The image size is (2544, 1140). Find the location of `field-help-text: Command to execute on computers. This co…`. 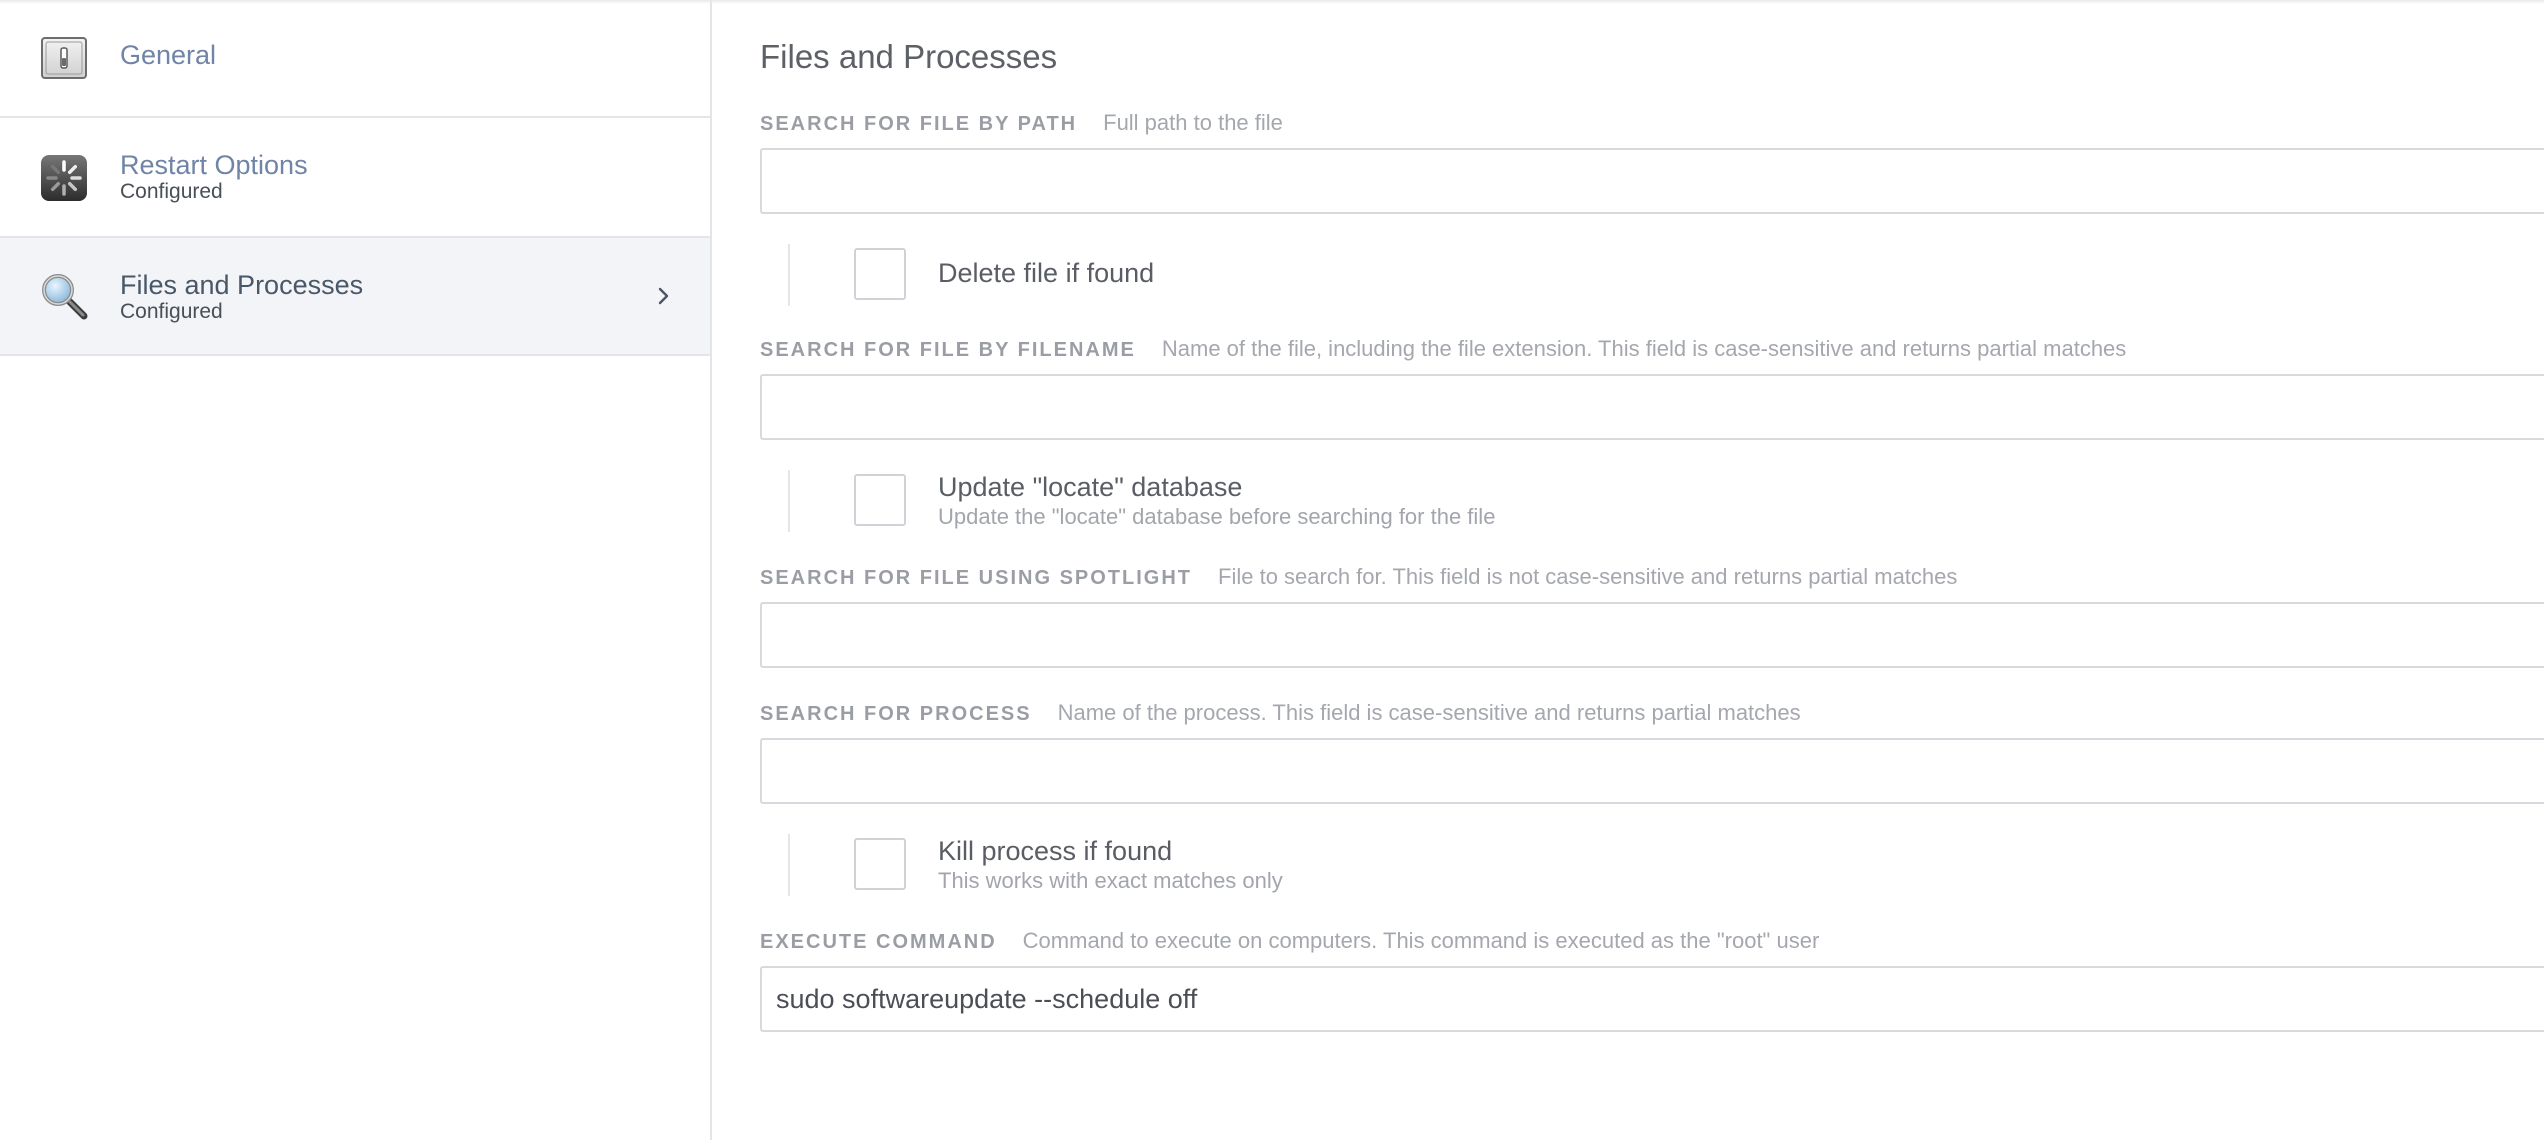

field-help-text: Command to execute on computers. This co… is located at coordinates (1421, 940).